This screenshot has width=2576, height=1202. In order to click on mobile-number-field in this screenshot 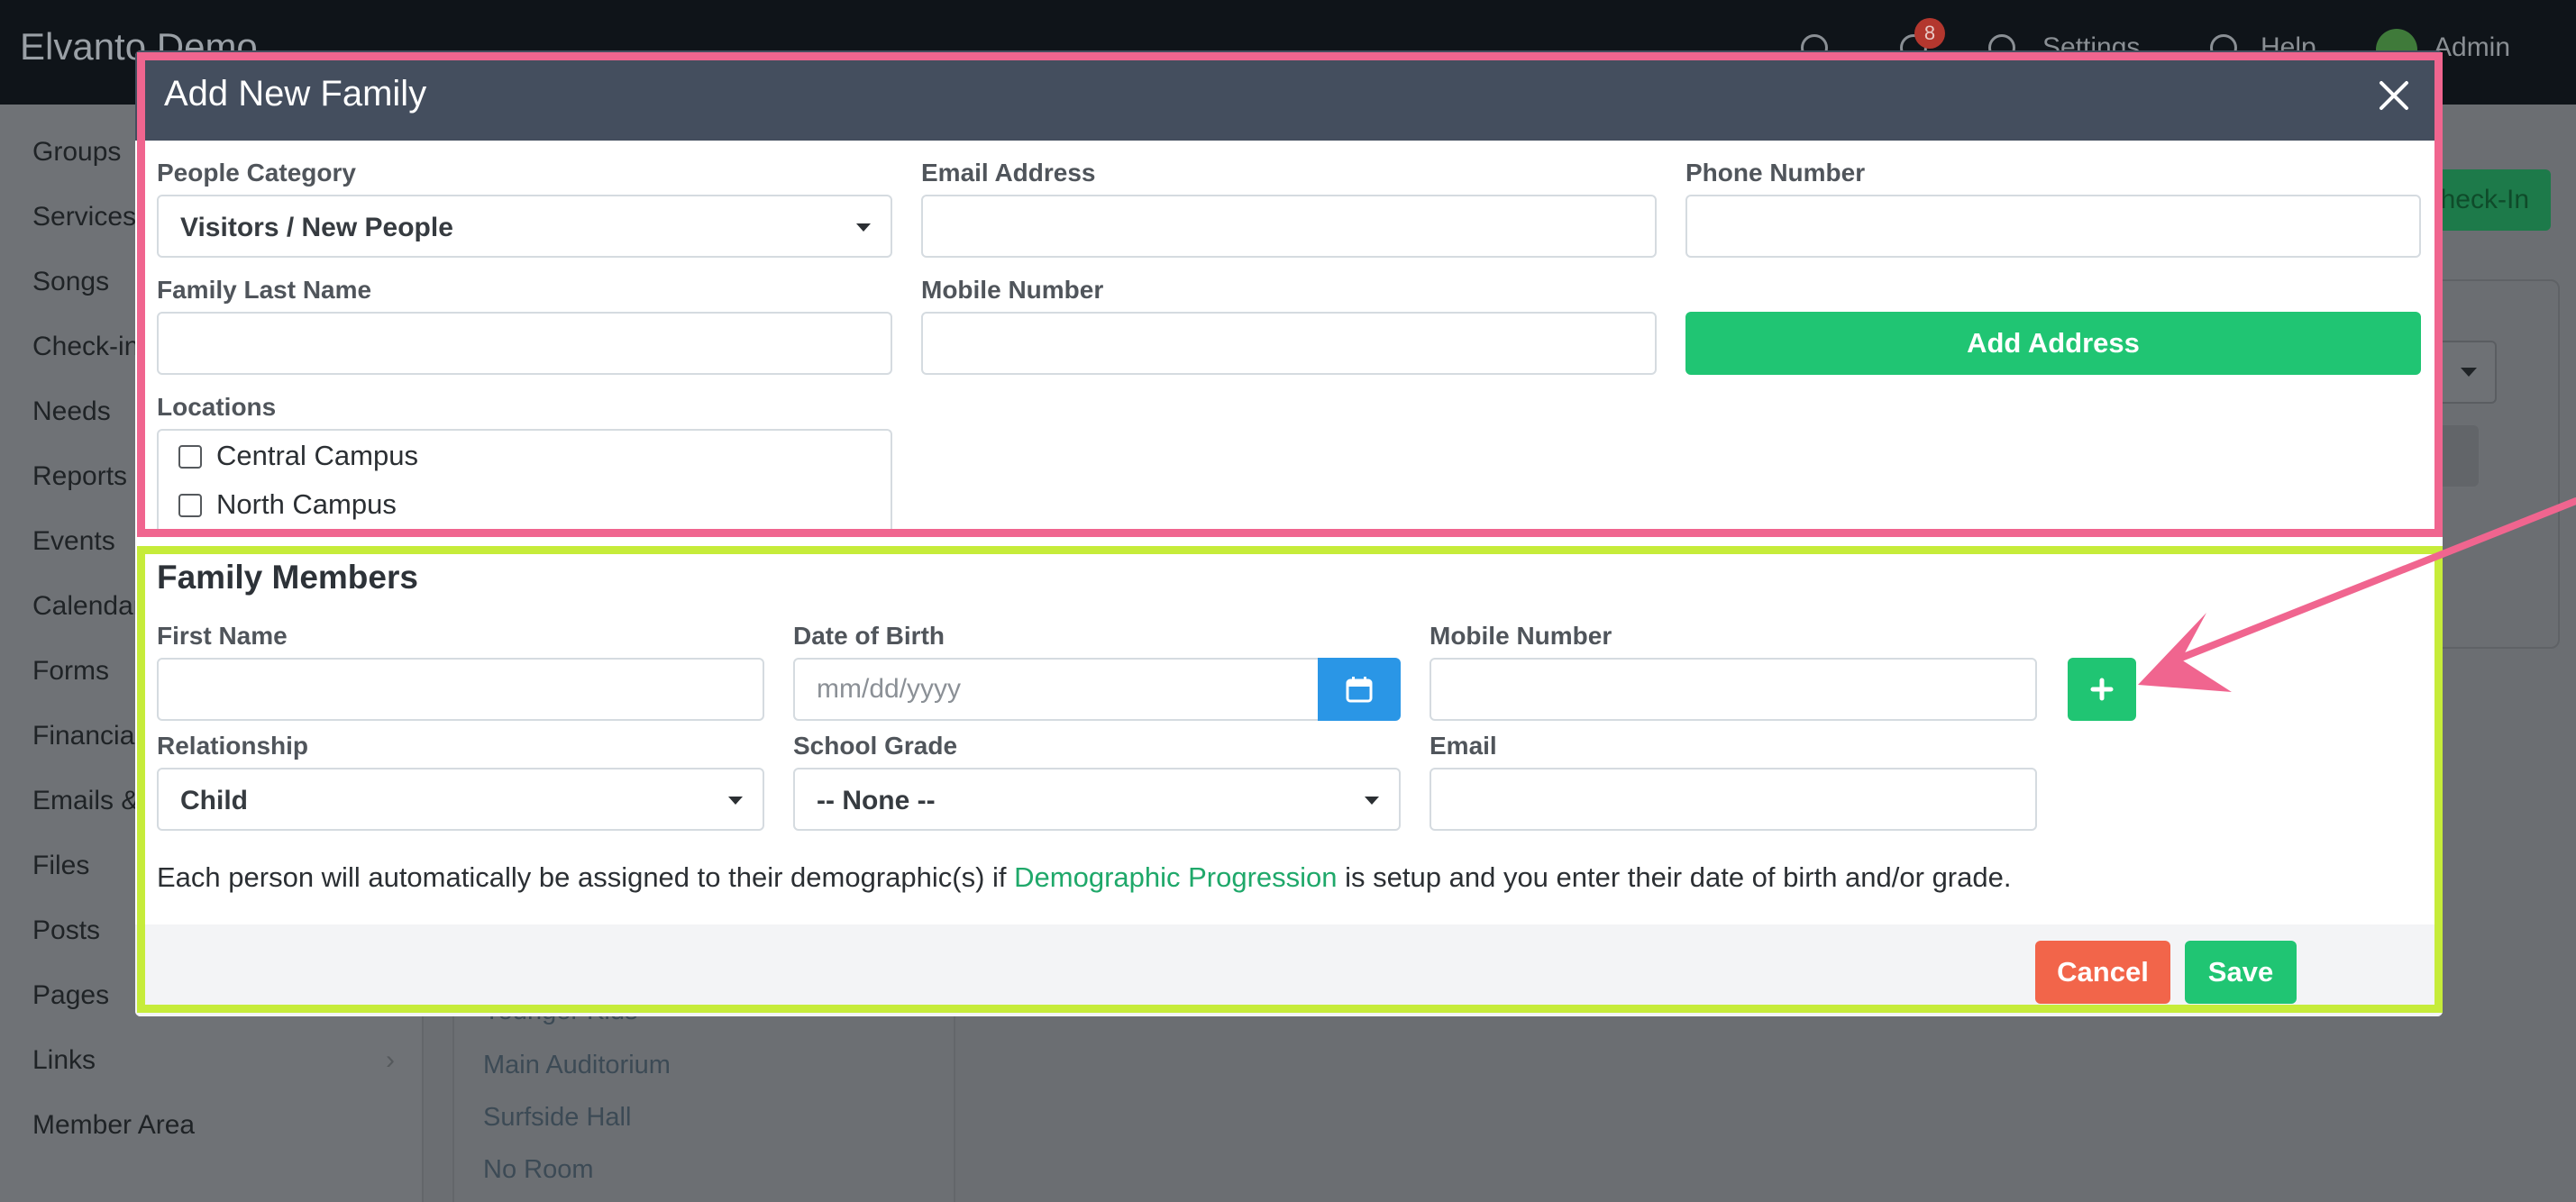, I will do `click(1289, 343)`.